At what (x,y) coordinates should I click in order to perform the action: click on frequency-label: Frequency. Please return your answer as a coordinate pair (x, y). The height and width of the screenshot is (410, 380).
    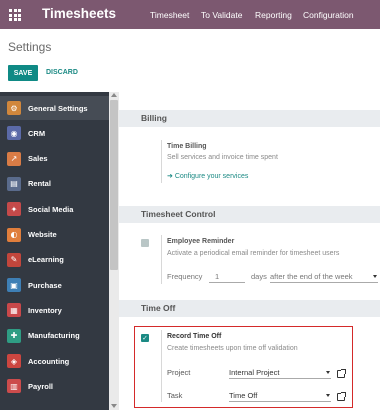
    Looking at the image, I should click on (185, 276).